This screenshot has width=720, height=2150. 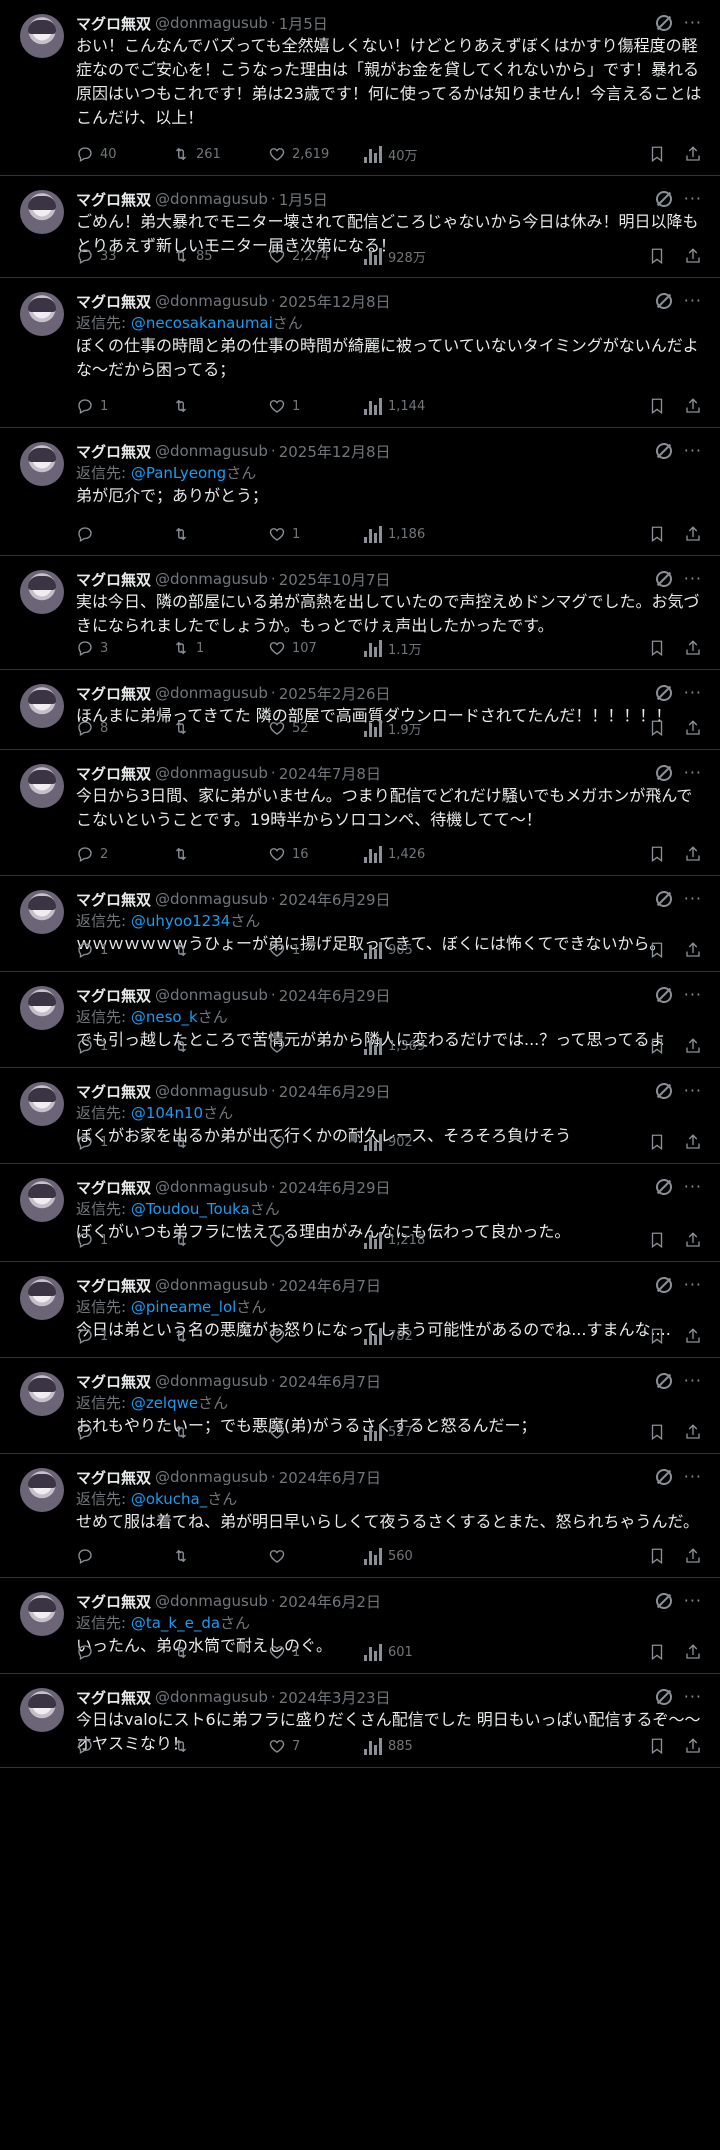 What do you see at coordinates (175, 1623) in the screenshot?
I see `reply-mention: @ta_k_e_da` at bounding box center [175, 1623].